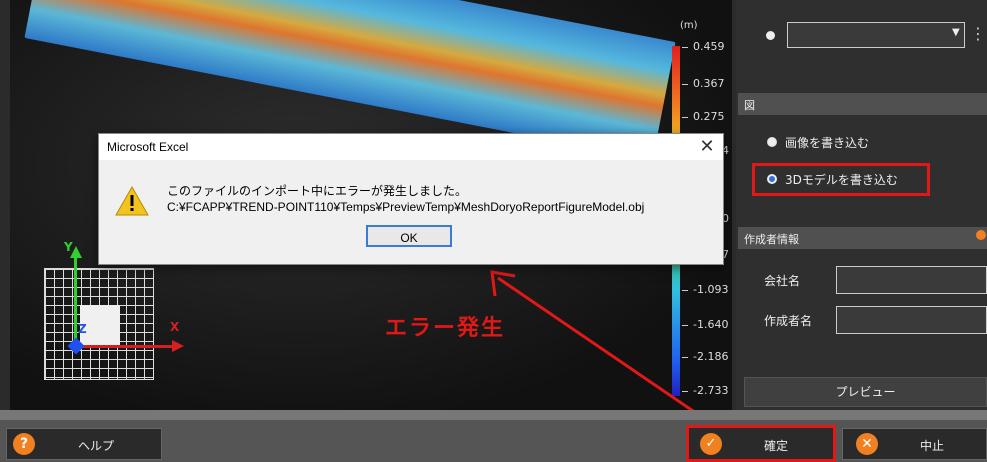 The width and height of the screenshot is (987, 462). What do you see at coordinates (865, 392) in the screenshot?
I see `preview-button: プレビュー` at bounding box center [865, 392].